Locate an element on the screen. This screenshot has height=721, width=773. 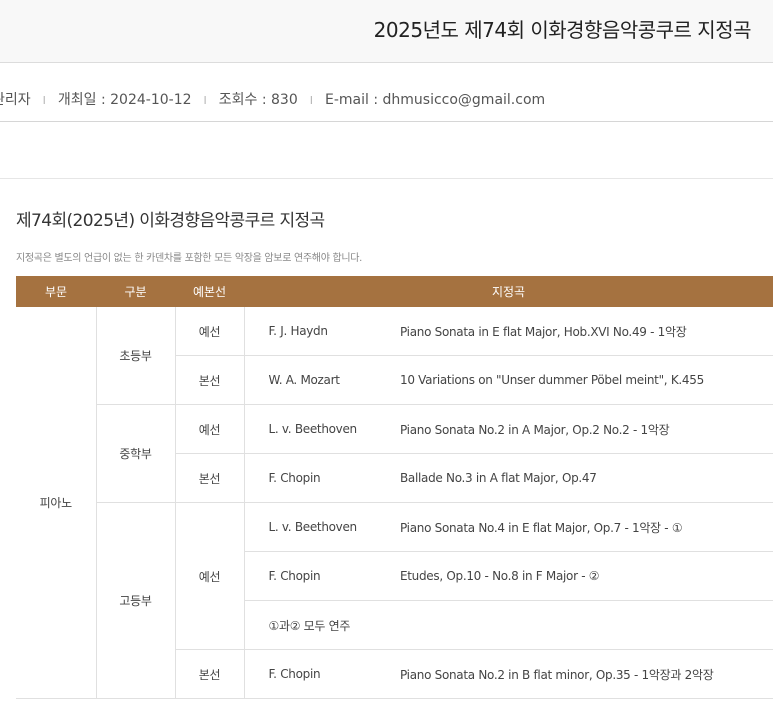
header-group: 구분 is located at coordinates (135, 291).